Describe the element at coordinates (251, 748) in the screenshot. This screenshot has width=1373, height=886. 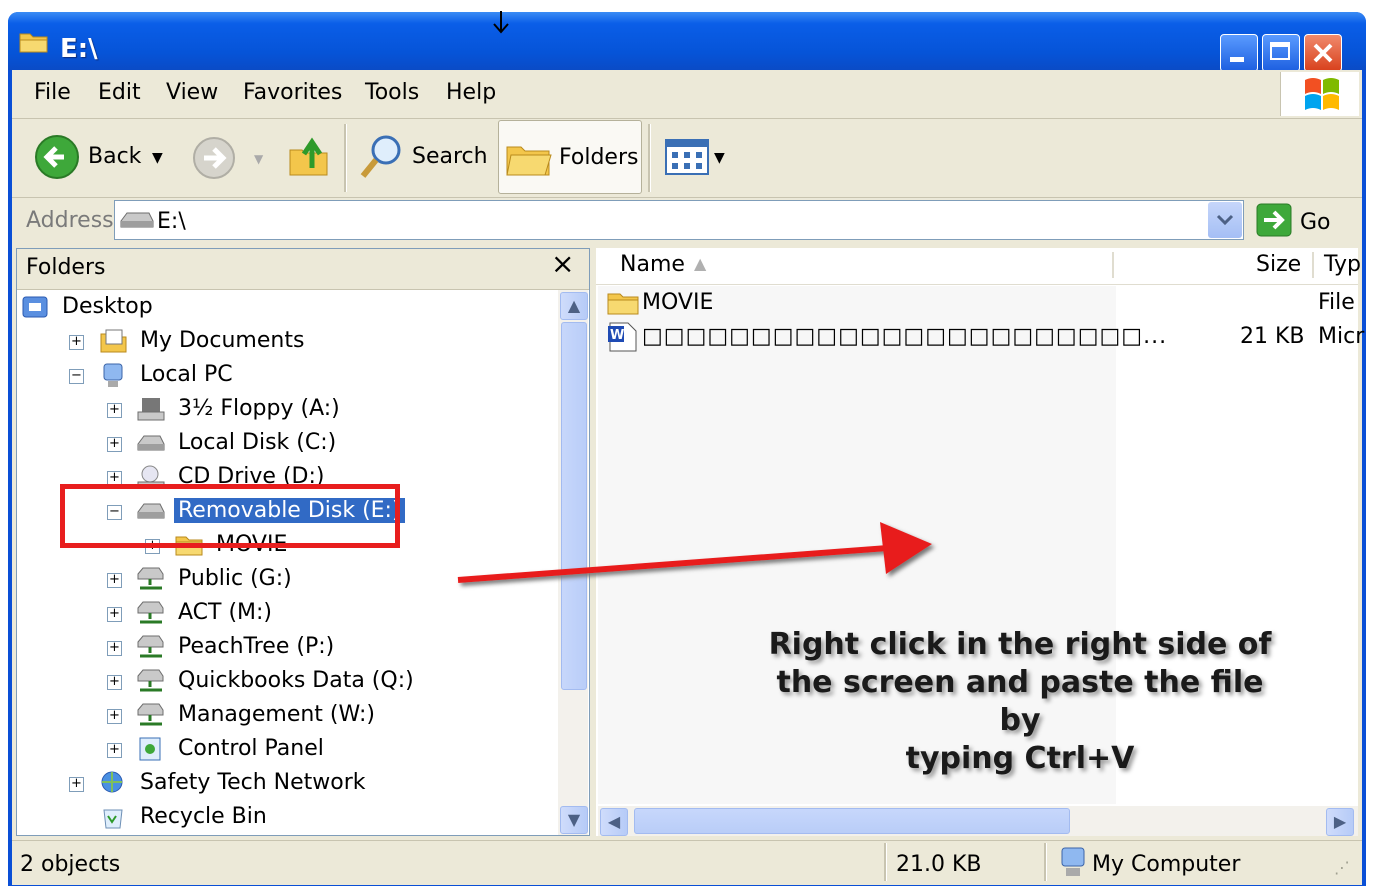
I see `tree-item-label: Control Panel` at that location.